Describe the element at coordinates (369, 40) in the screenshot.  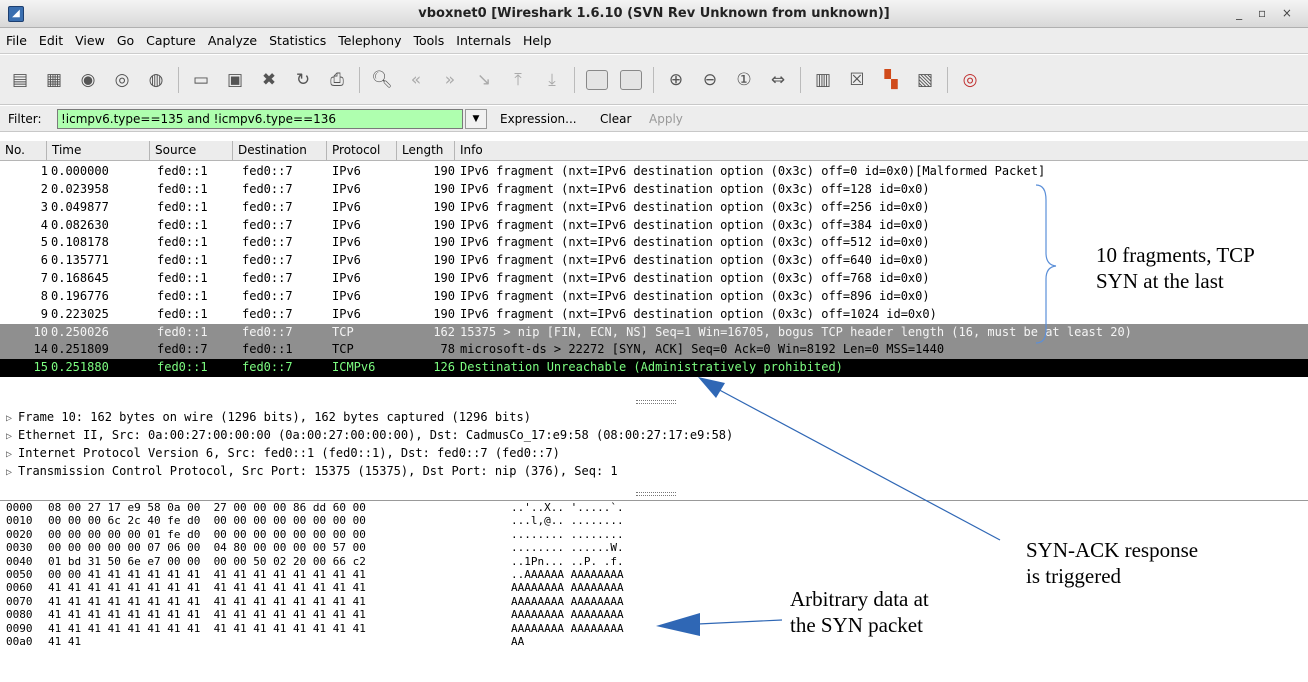
I see `menu-telephony: Telephony` at that location.